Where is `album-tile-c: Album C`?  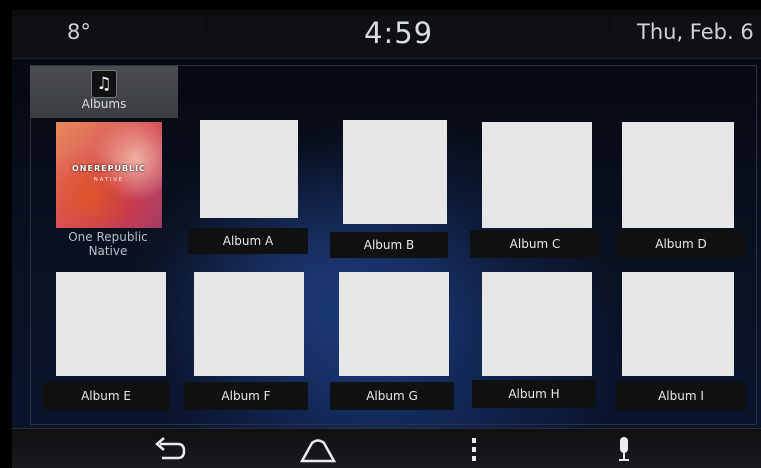 album-tile-c: Album C is located at coordinates (535, 190).